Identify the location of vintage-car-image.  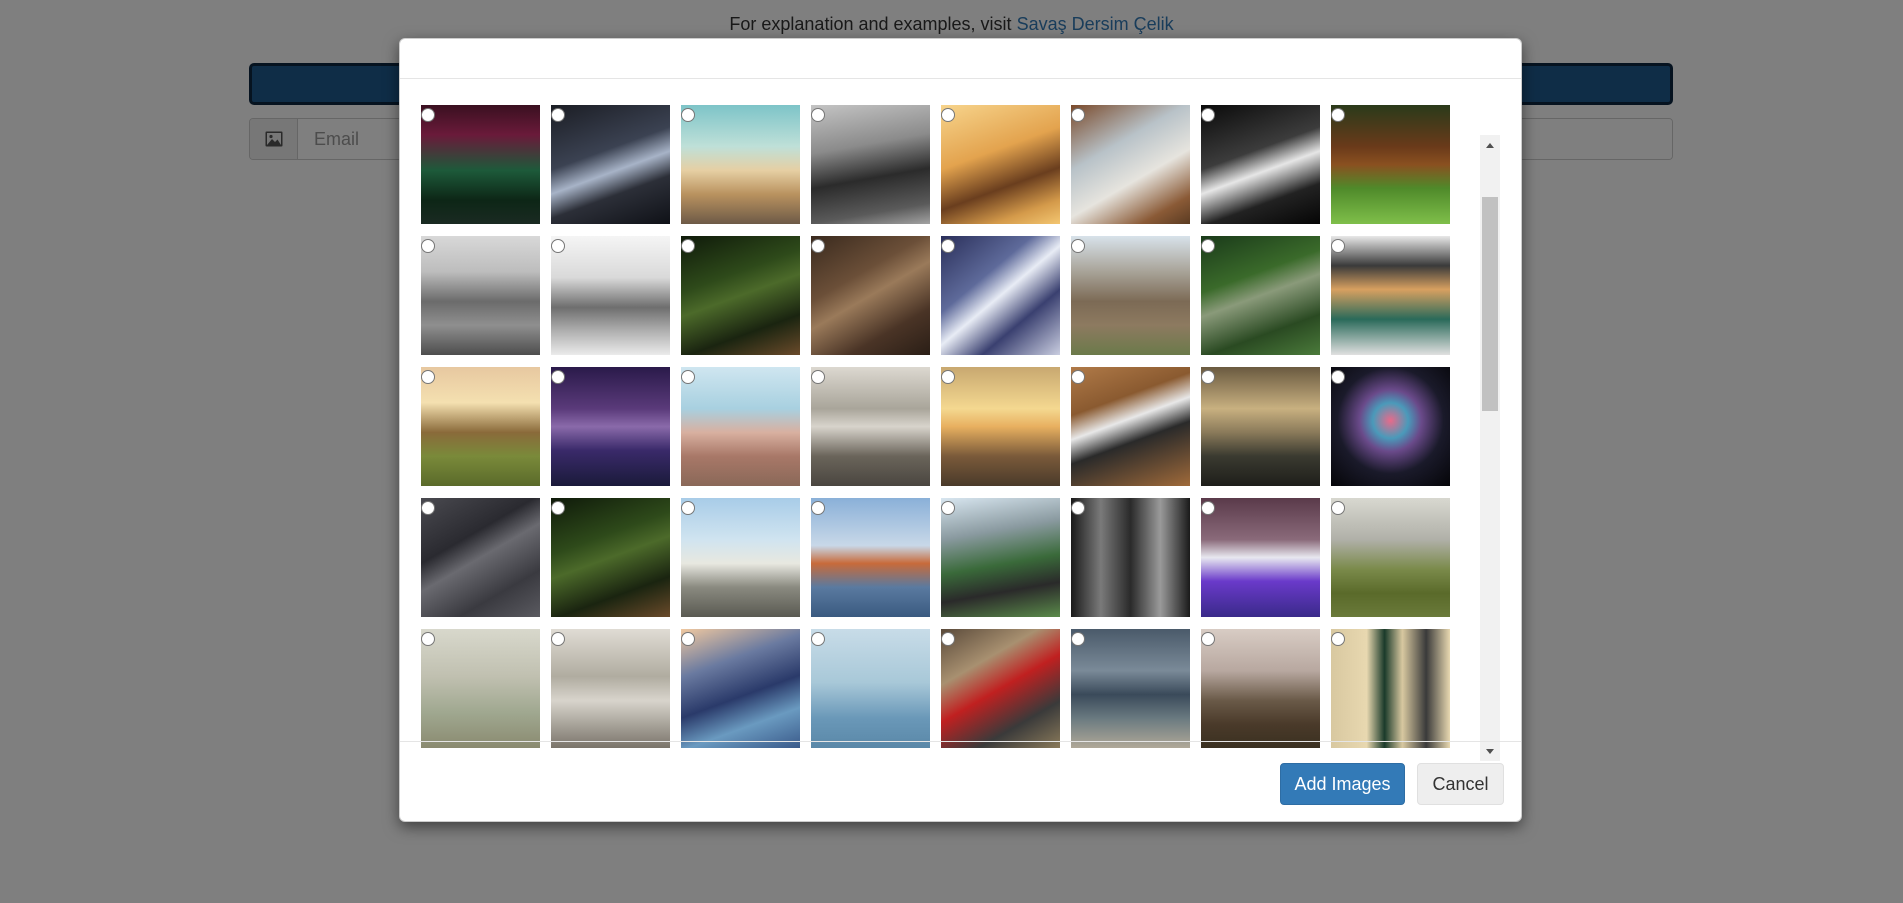
(870, 164).